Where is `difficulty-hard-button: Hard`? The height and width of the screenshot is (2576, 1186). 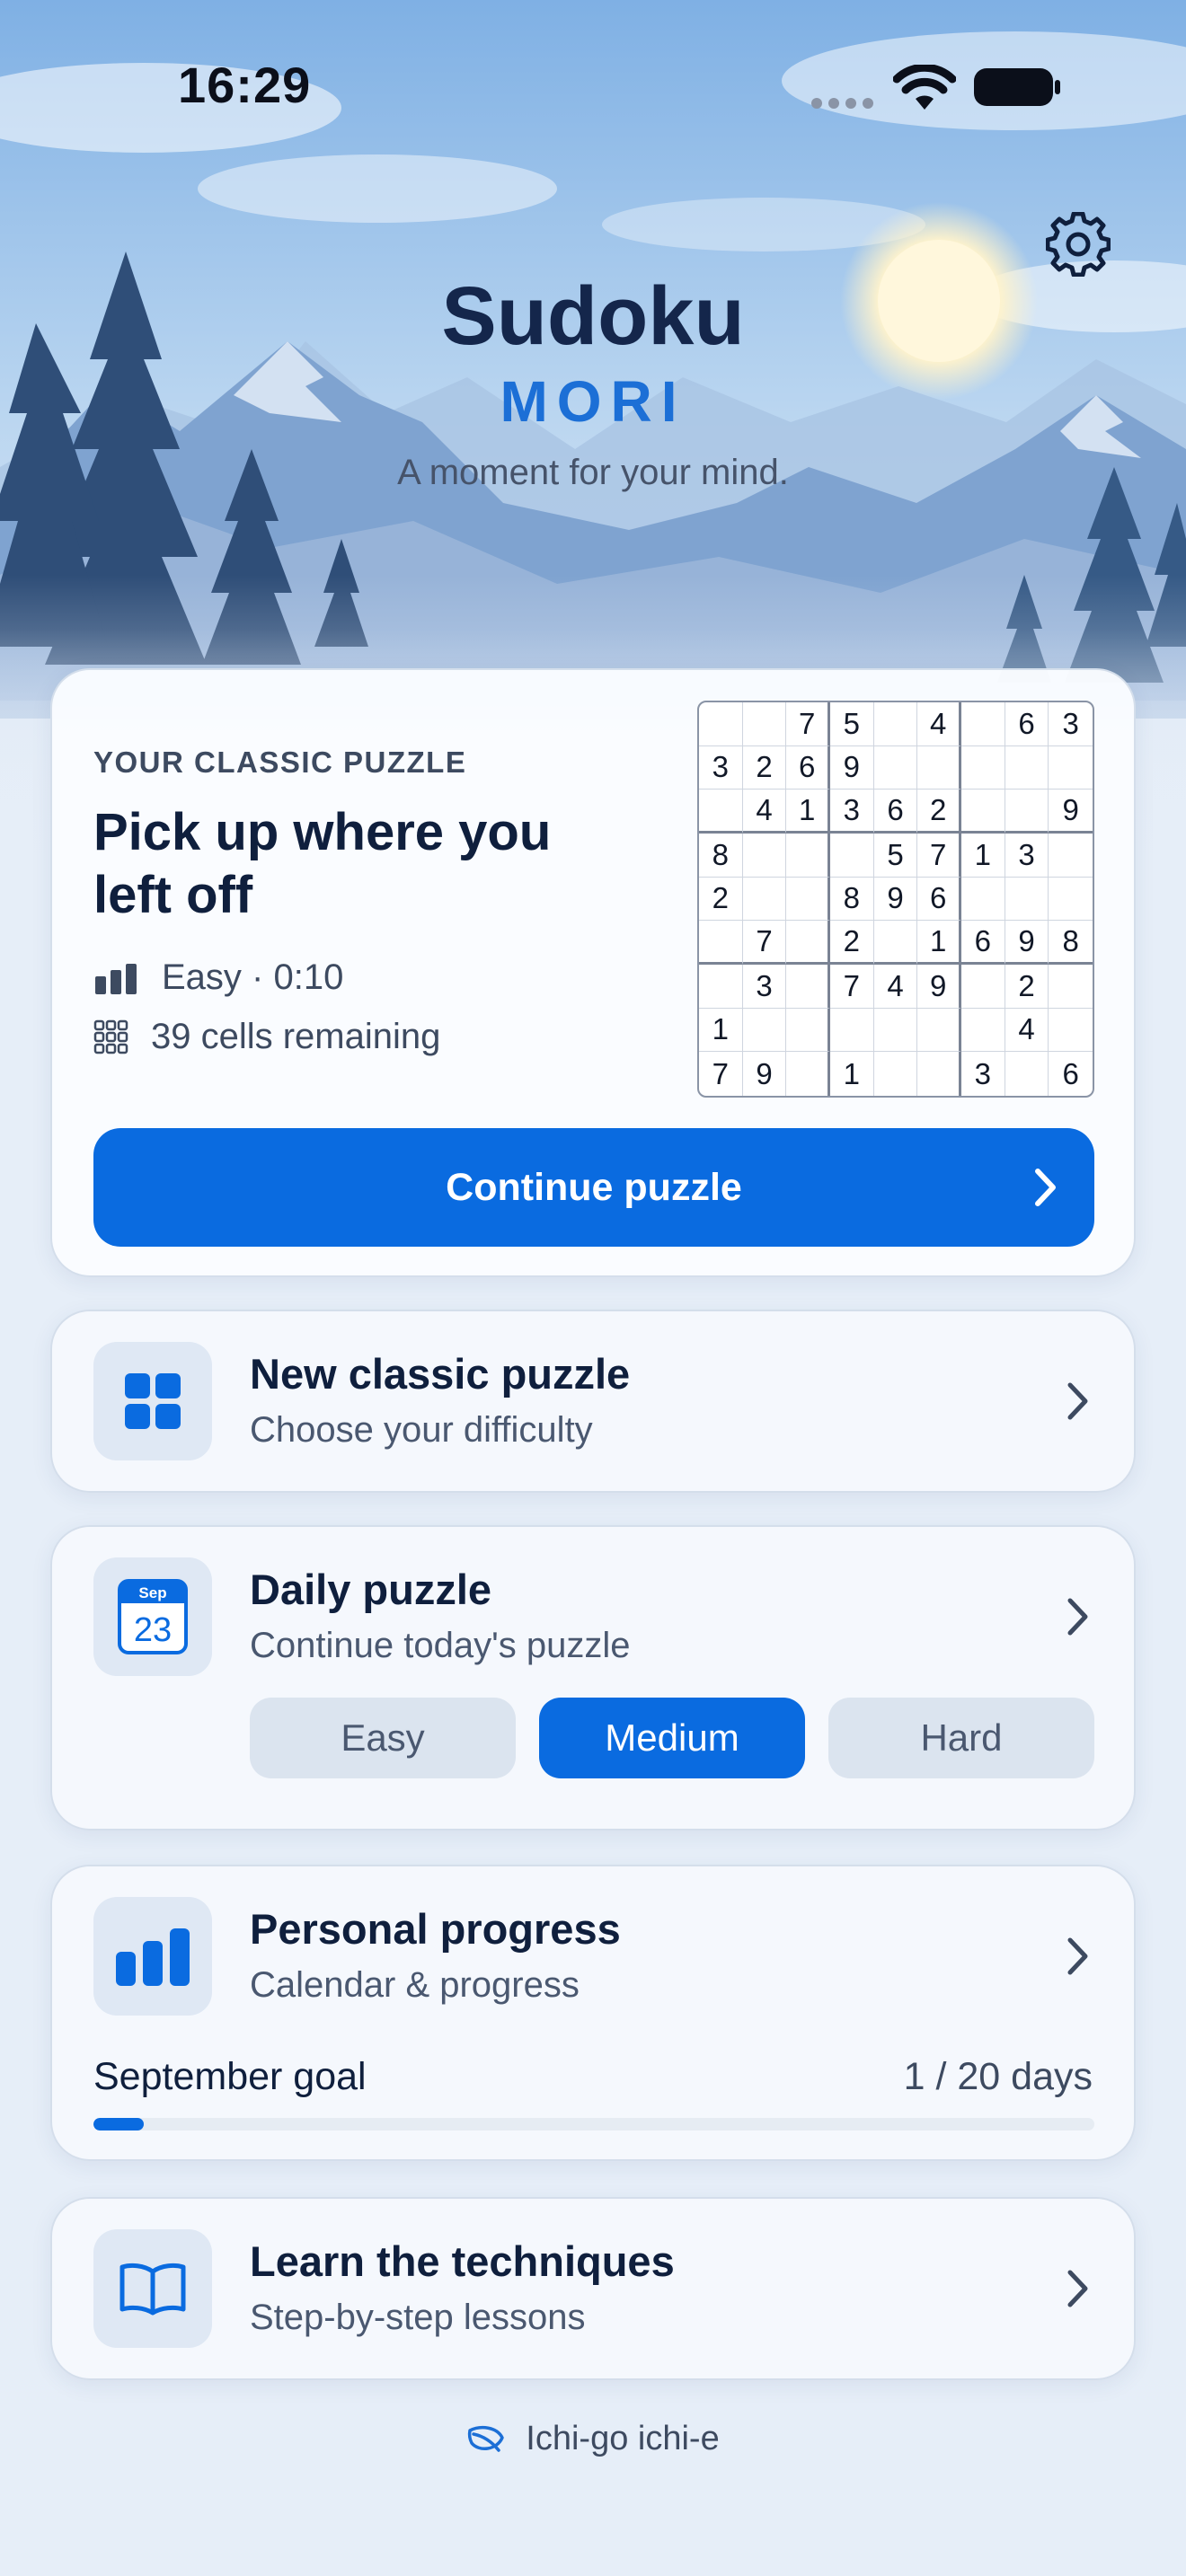 difficulty-hard-button: Hard is located at coordinates (961, 1738).